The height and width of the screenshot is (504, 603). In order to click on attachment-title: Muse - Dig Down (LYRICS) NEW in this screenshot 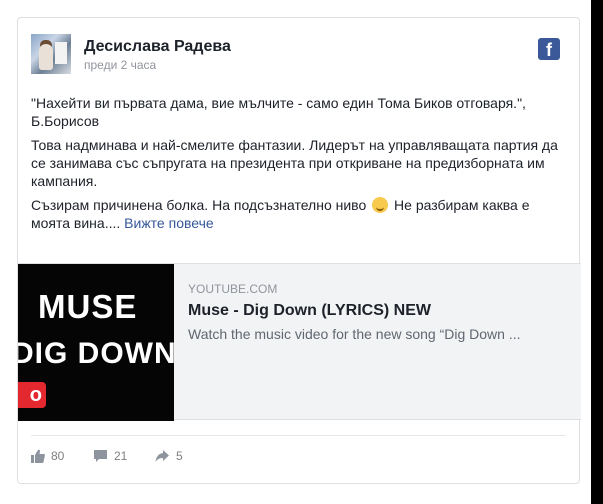, I will do `click(380, 311)`.